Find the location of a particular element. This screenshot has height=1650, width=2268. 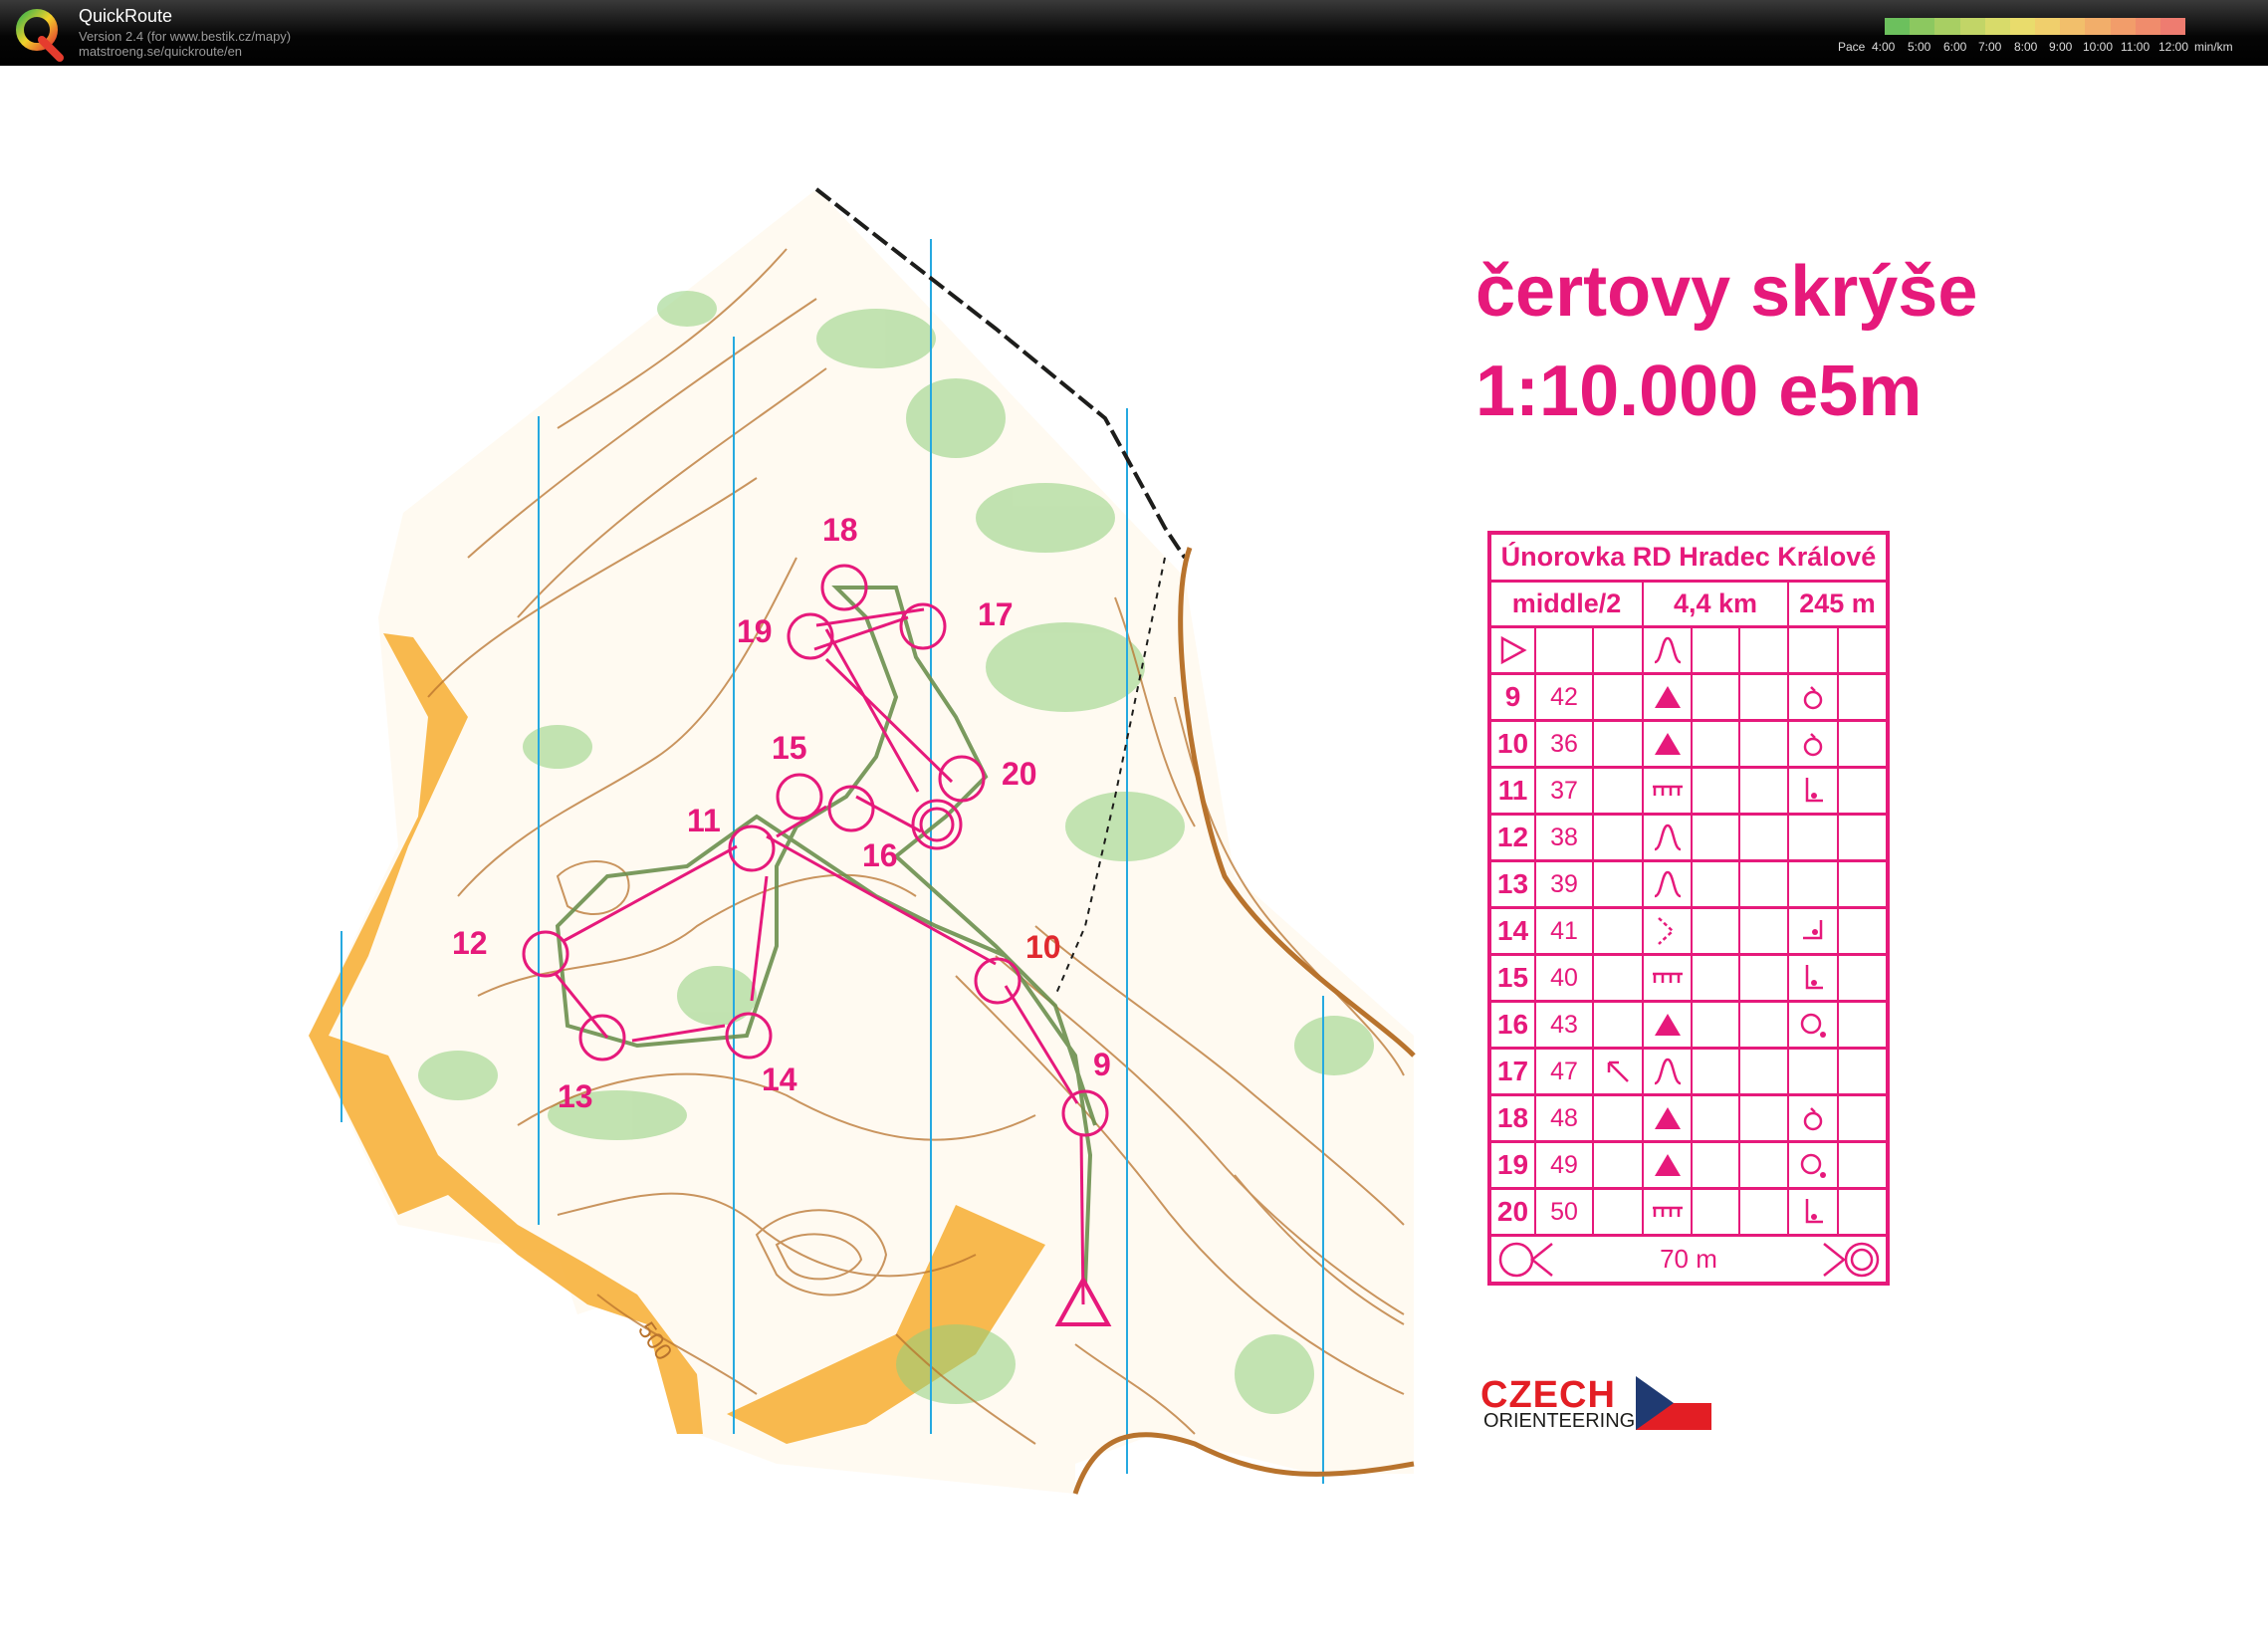

control-number: 16 is located at coordinates (880, 855).